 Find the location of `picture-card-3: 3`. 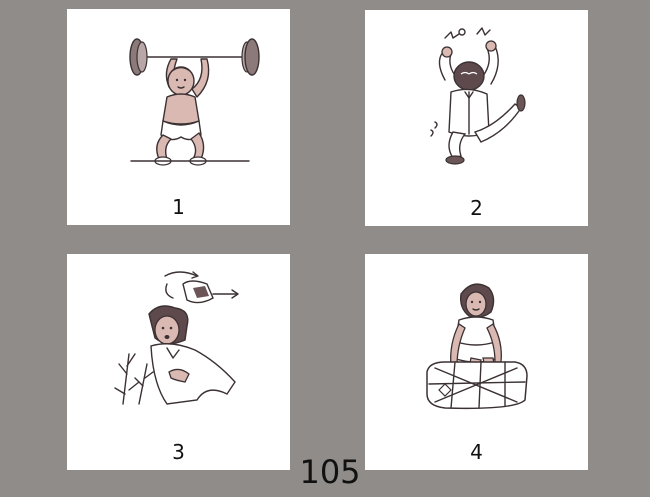

picture-card-3: 3 is located at coordinates (178, 362).